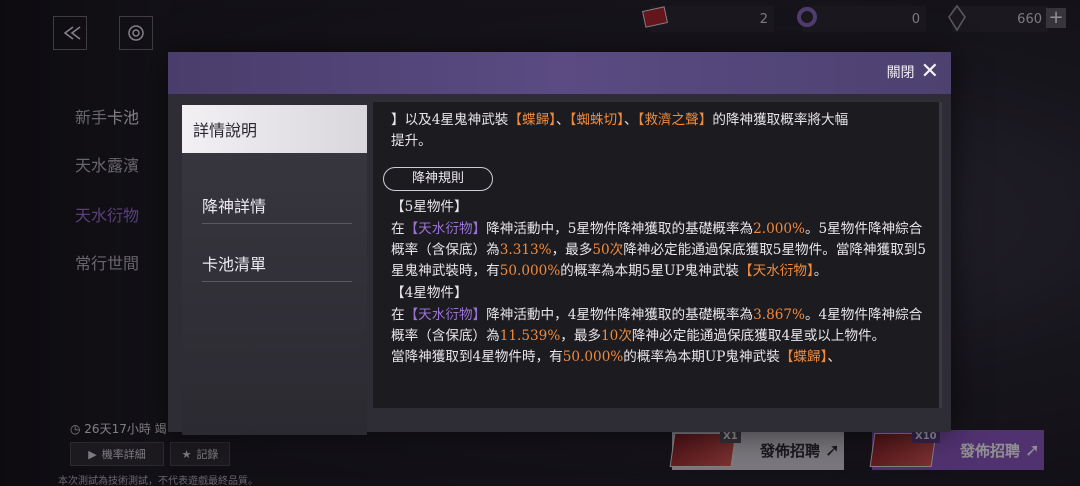  I want to click on body-text: 的概率為本期UP鬼神武裝, so click(701, 357).